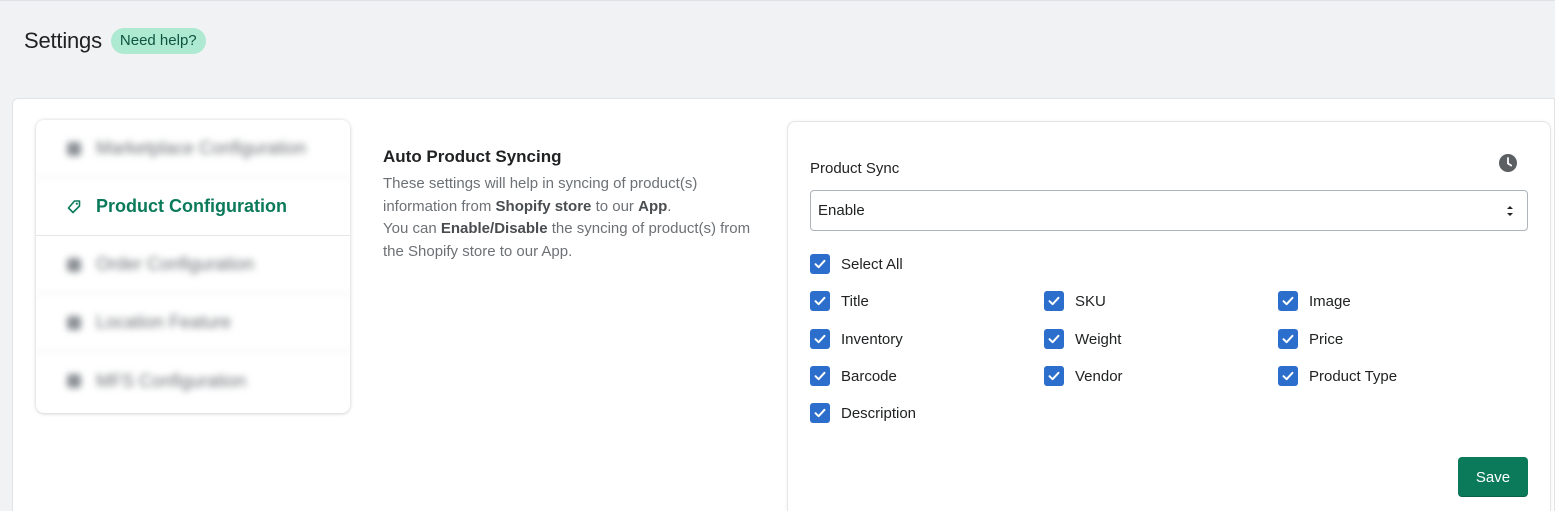 Image resolution: width=1555 pixels, height=511 pixels. I want to click on desc-bold: Enable/Disable, so click(494, 228).